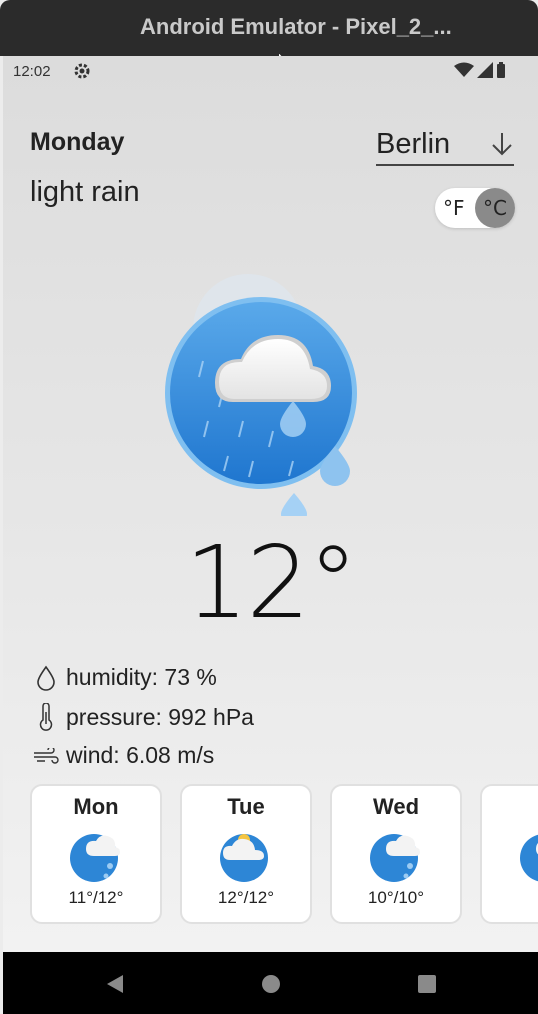 This screenshot has height=1014, width=538. What do you see at coordinates (82, 71) in the screenshot?
I see `gear-icon` at bounding box center [82, 71].